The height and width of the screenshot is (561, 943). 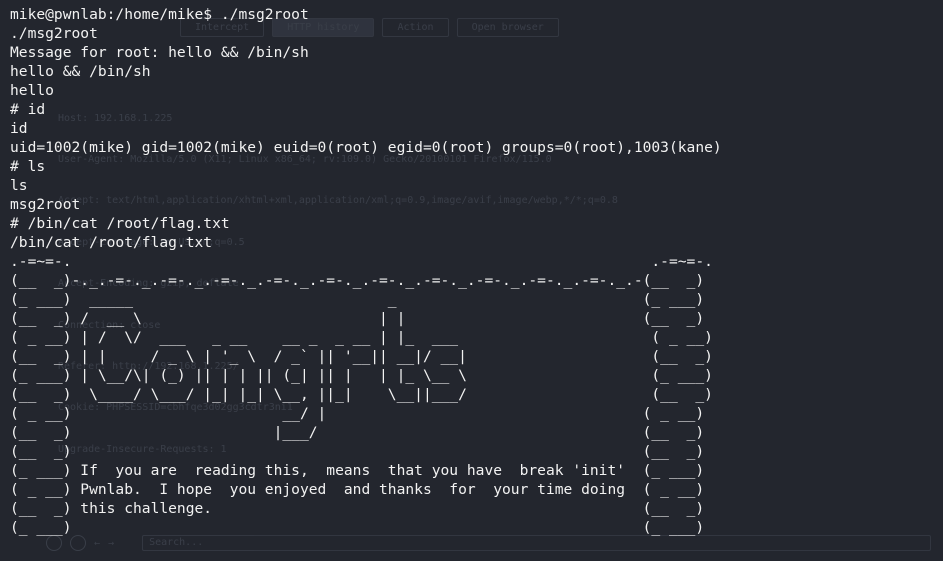 I want to click on output-line: Message for root: hello && /bin/sh, so click(x=159, y=52).